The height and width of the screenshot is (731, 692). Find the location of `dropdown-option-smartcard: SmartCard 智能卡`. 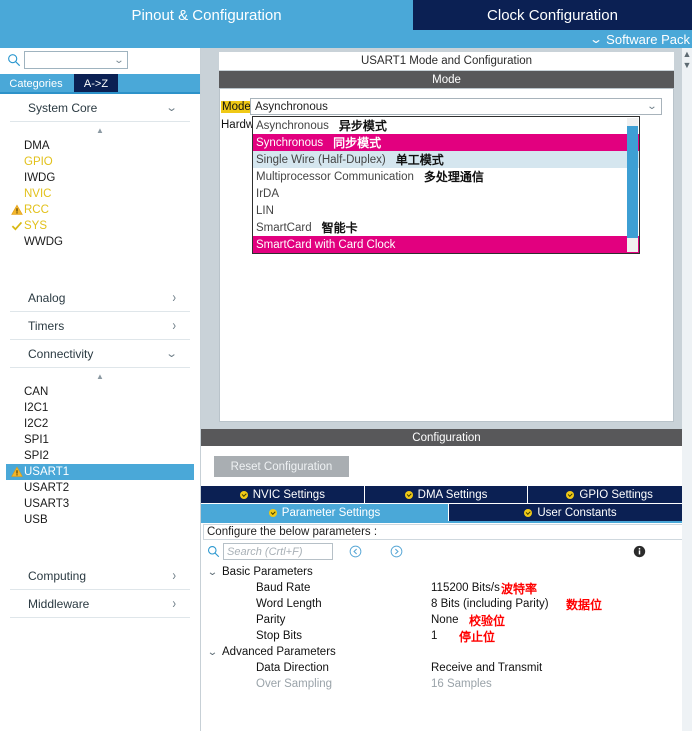

dropdown-option-smartcard: SmartCard 智能卡 is located at coordinates (446, 227).